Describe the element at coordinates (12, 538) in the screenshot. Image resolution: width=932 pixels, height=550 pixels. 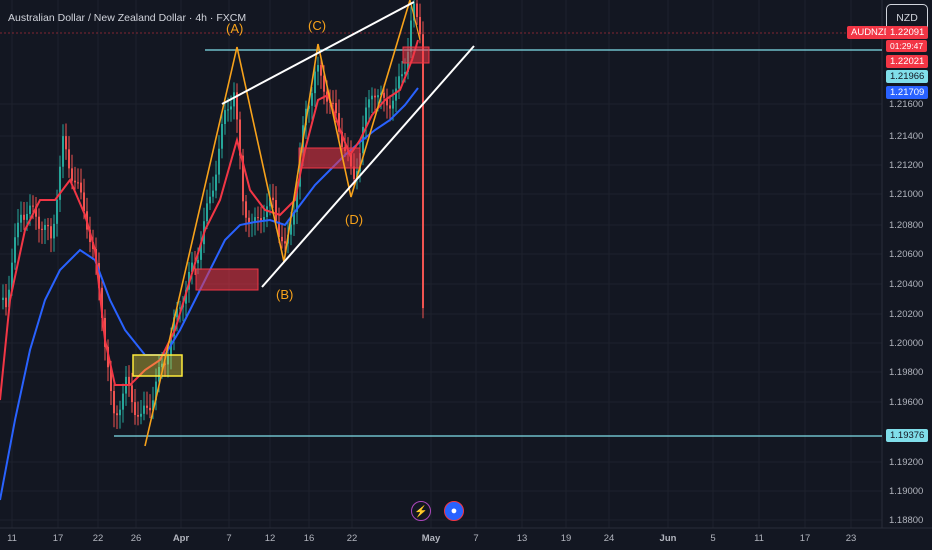
I see `time-tick: 11` at that location.